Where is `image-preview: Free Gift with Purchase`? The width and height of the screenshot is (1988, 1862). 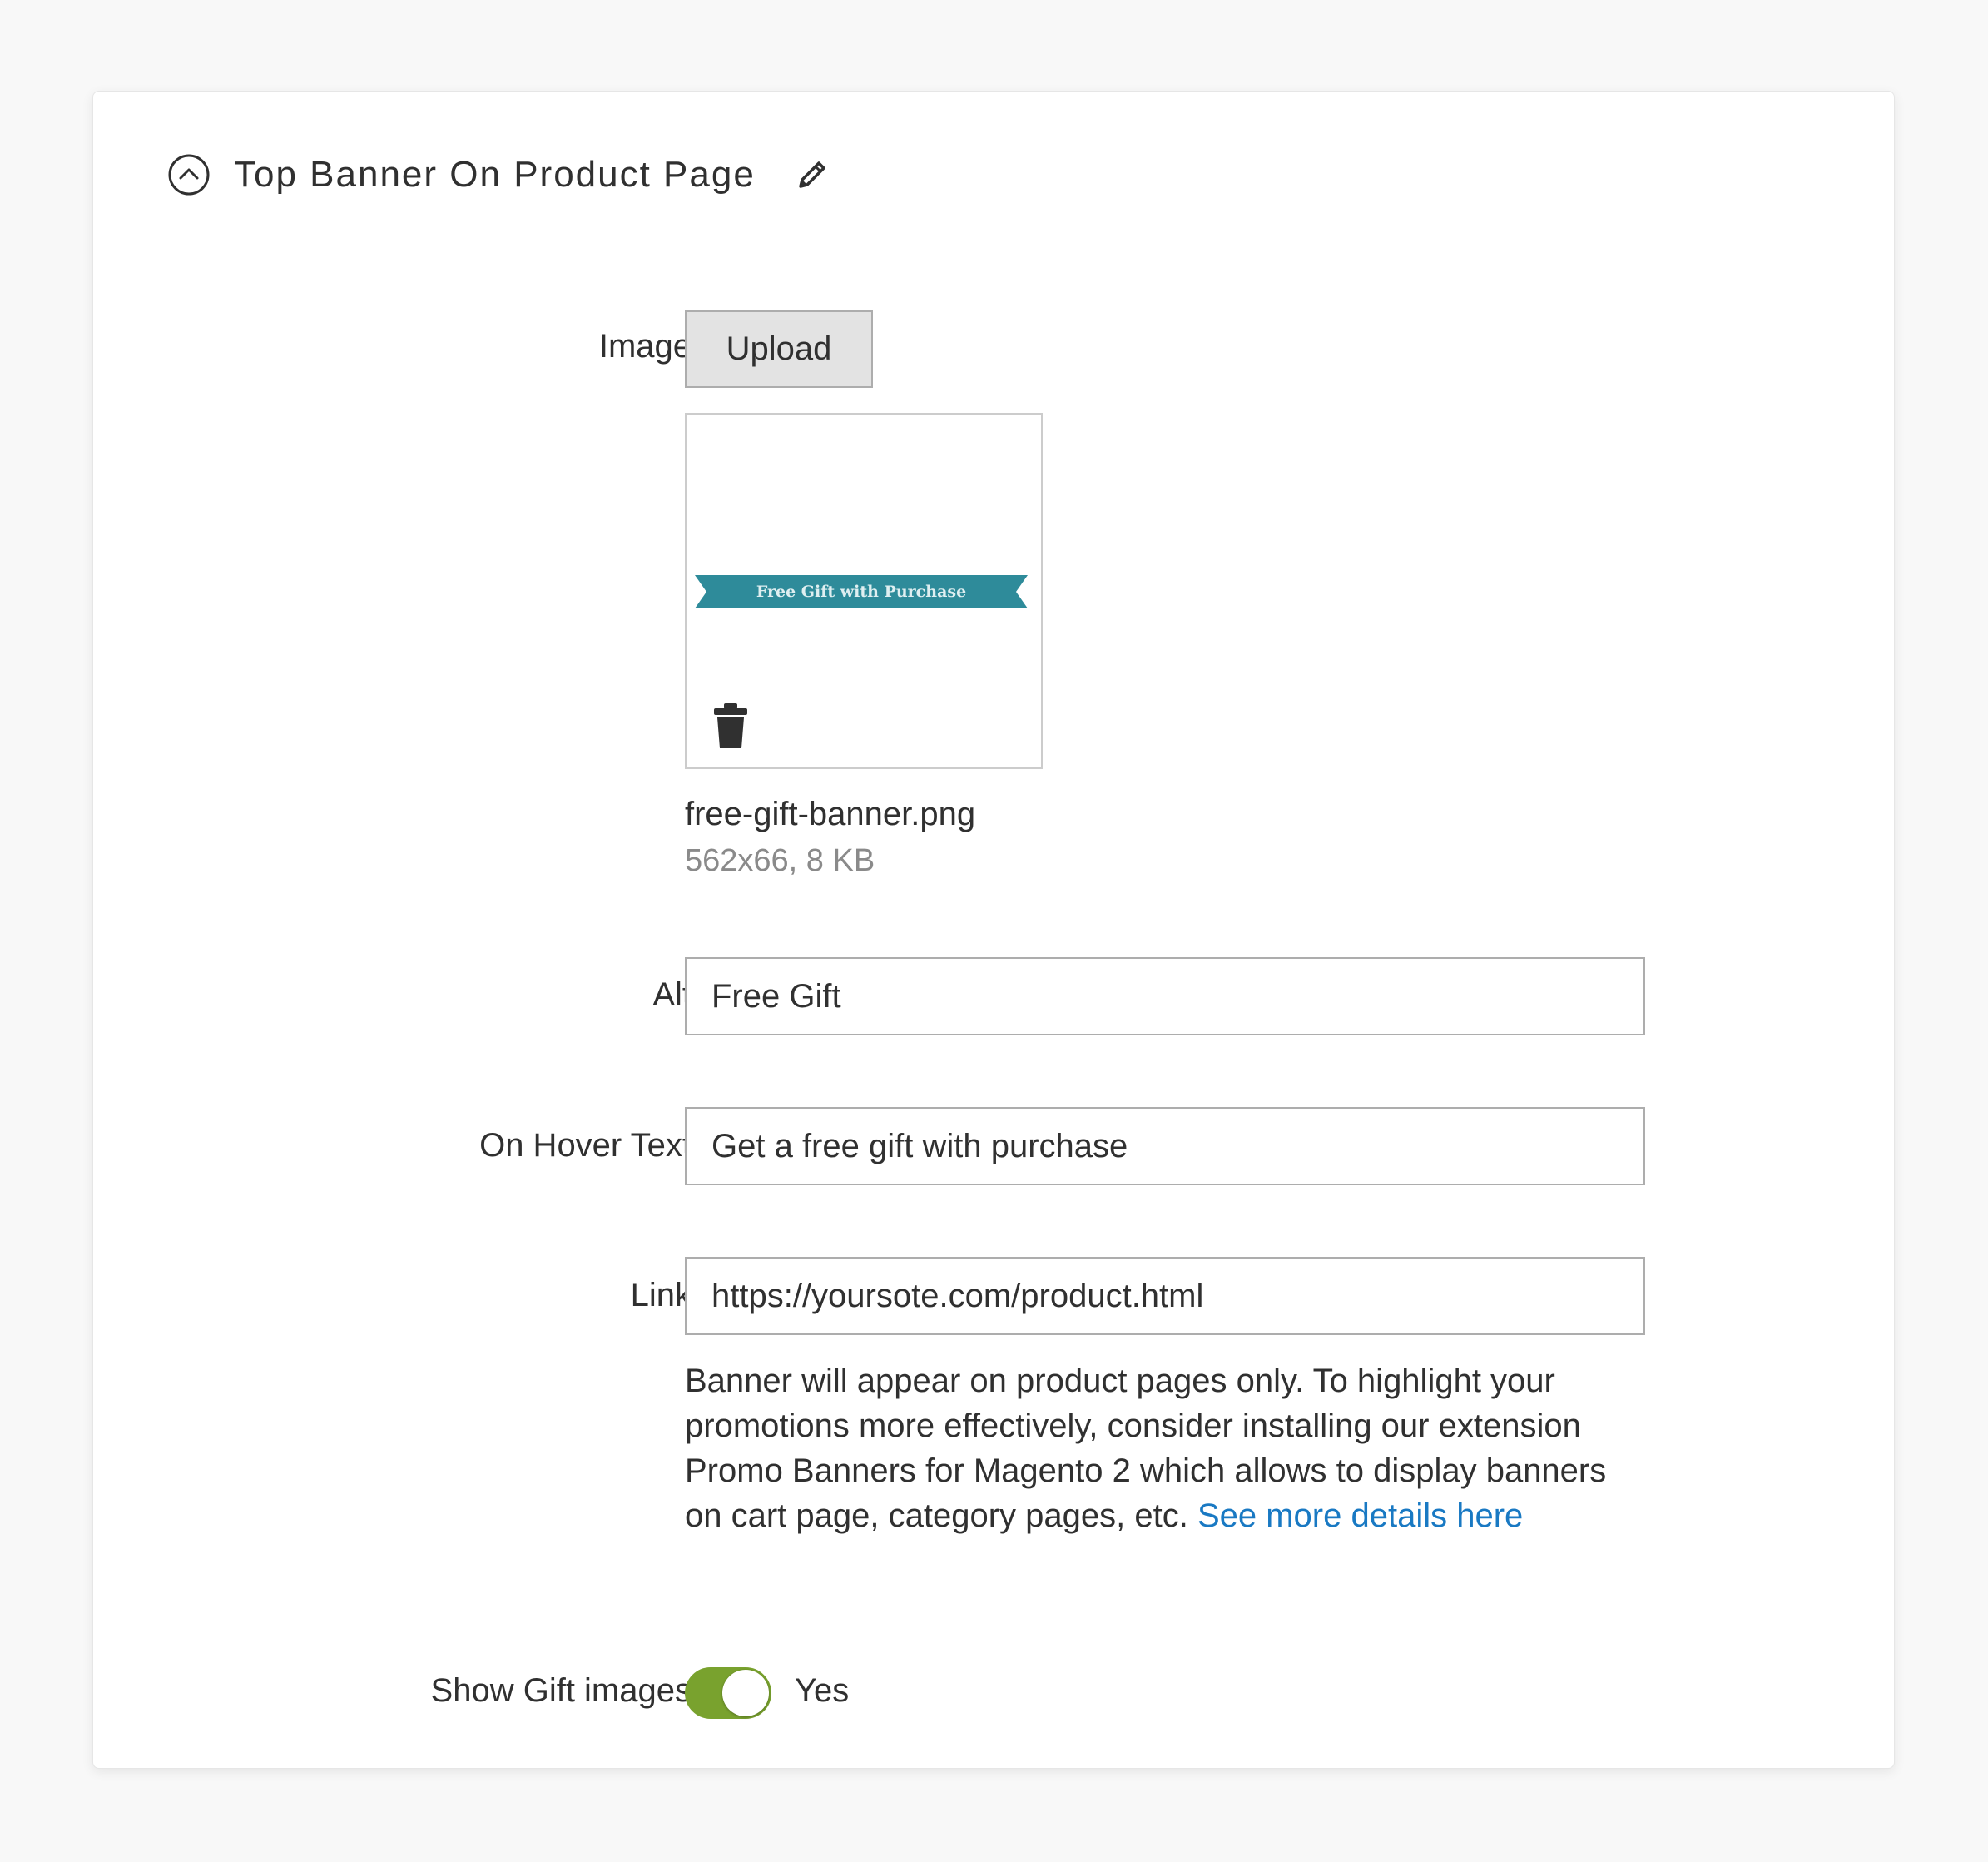 image-preview: Free Gift with Purchase is located at coordinates (864, 591).